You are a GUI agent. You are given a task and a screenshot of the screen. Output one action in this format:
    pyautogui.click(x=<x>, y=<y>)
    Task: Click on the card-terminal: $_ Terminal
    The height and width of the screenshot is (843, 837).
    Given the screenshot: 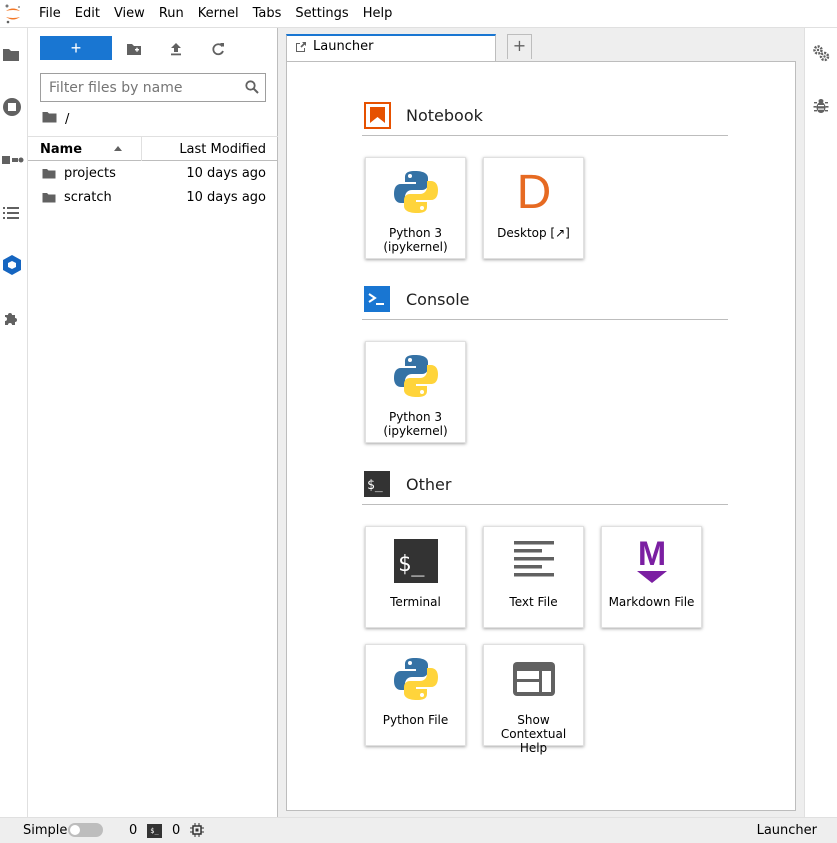 What is the action you would take?
    pyautogui.click(x=415, y=577)
    